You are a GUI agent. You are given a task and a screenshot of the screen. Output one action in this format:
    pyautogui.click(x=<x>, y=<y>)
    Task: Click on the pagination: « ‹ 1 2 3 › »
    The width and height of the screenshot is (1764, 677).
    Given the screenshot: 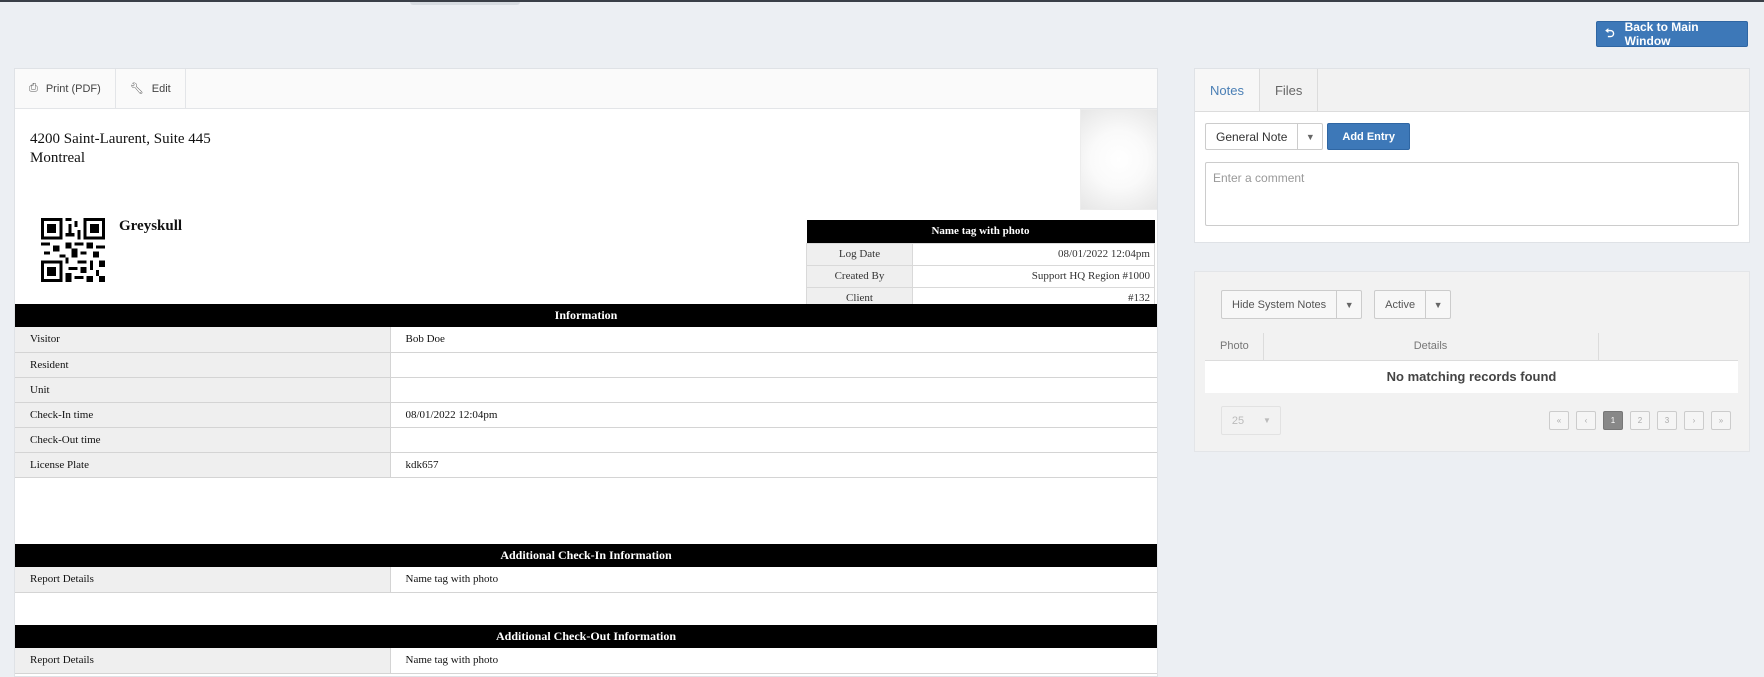 What is the action you would take?
    pyautogui.click(x=1640, y=420)
    